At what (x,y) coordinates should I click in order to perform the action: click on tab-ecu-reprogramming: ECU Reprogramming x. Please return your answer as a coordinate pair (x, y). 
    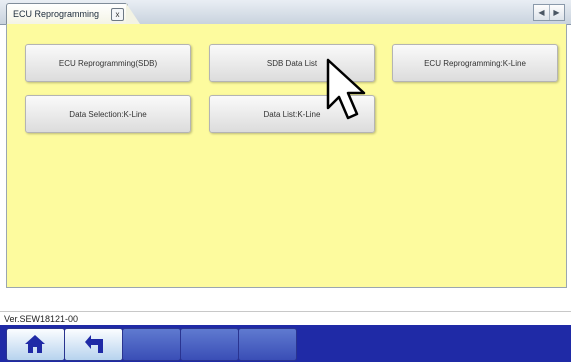
    Looking at the image, I should click on (67, 14).